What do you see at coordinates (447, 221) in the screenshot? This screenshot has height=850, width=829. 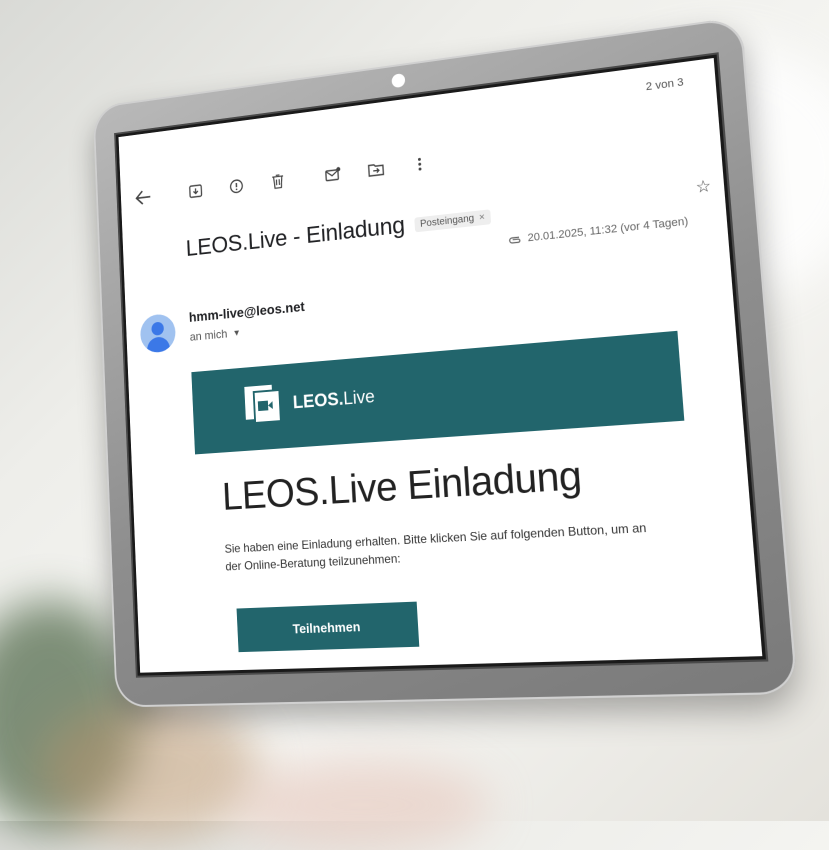 I see `label-chip-text: Posteingang` at bounding box center [447, 221].